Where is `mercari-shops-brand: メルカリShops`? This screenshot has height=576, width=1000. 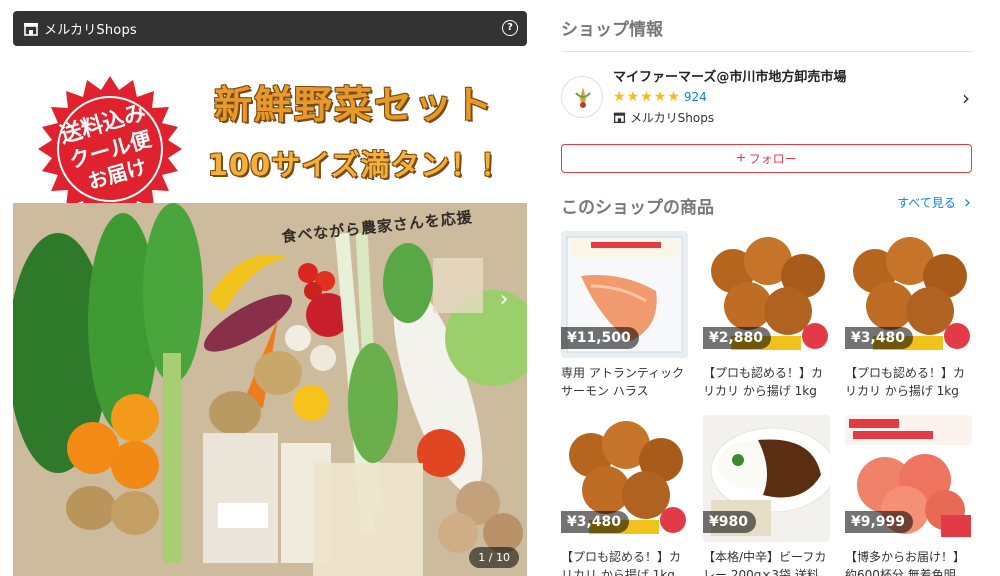 mercari-shops-brand: メルカリShops is located at coordinates (90, 30).